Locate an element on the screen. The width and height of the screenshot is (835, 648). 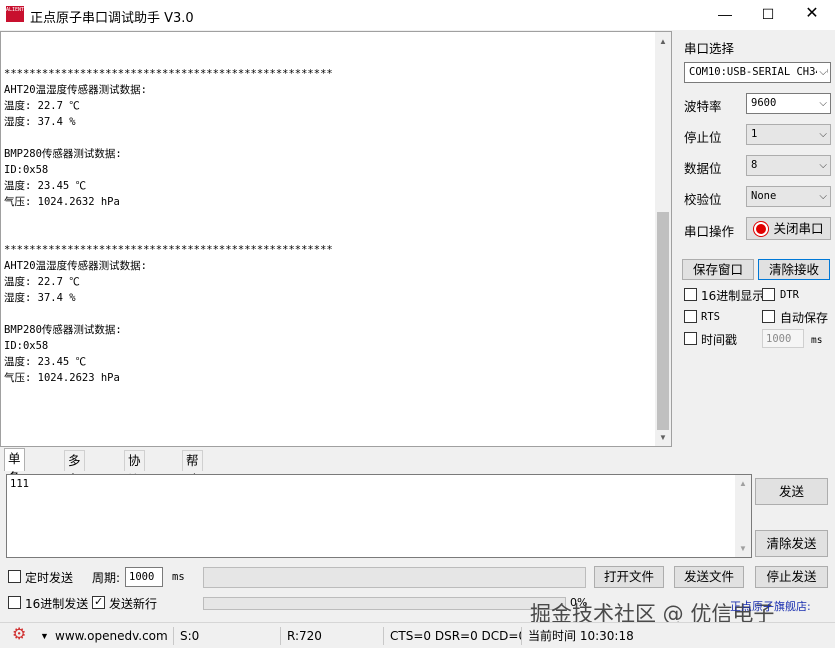
app-logo-icon: ALIENTEK is located at coordinates (15, 14).